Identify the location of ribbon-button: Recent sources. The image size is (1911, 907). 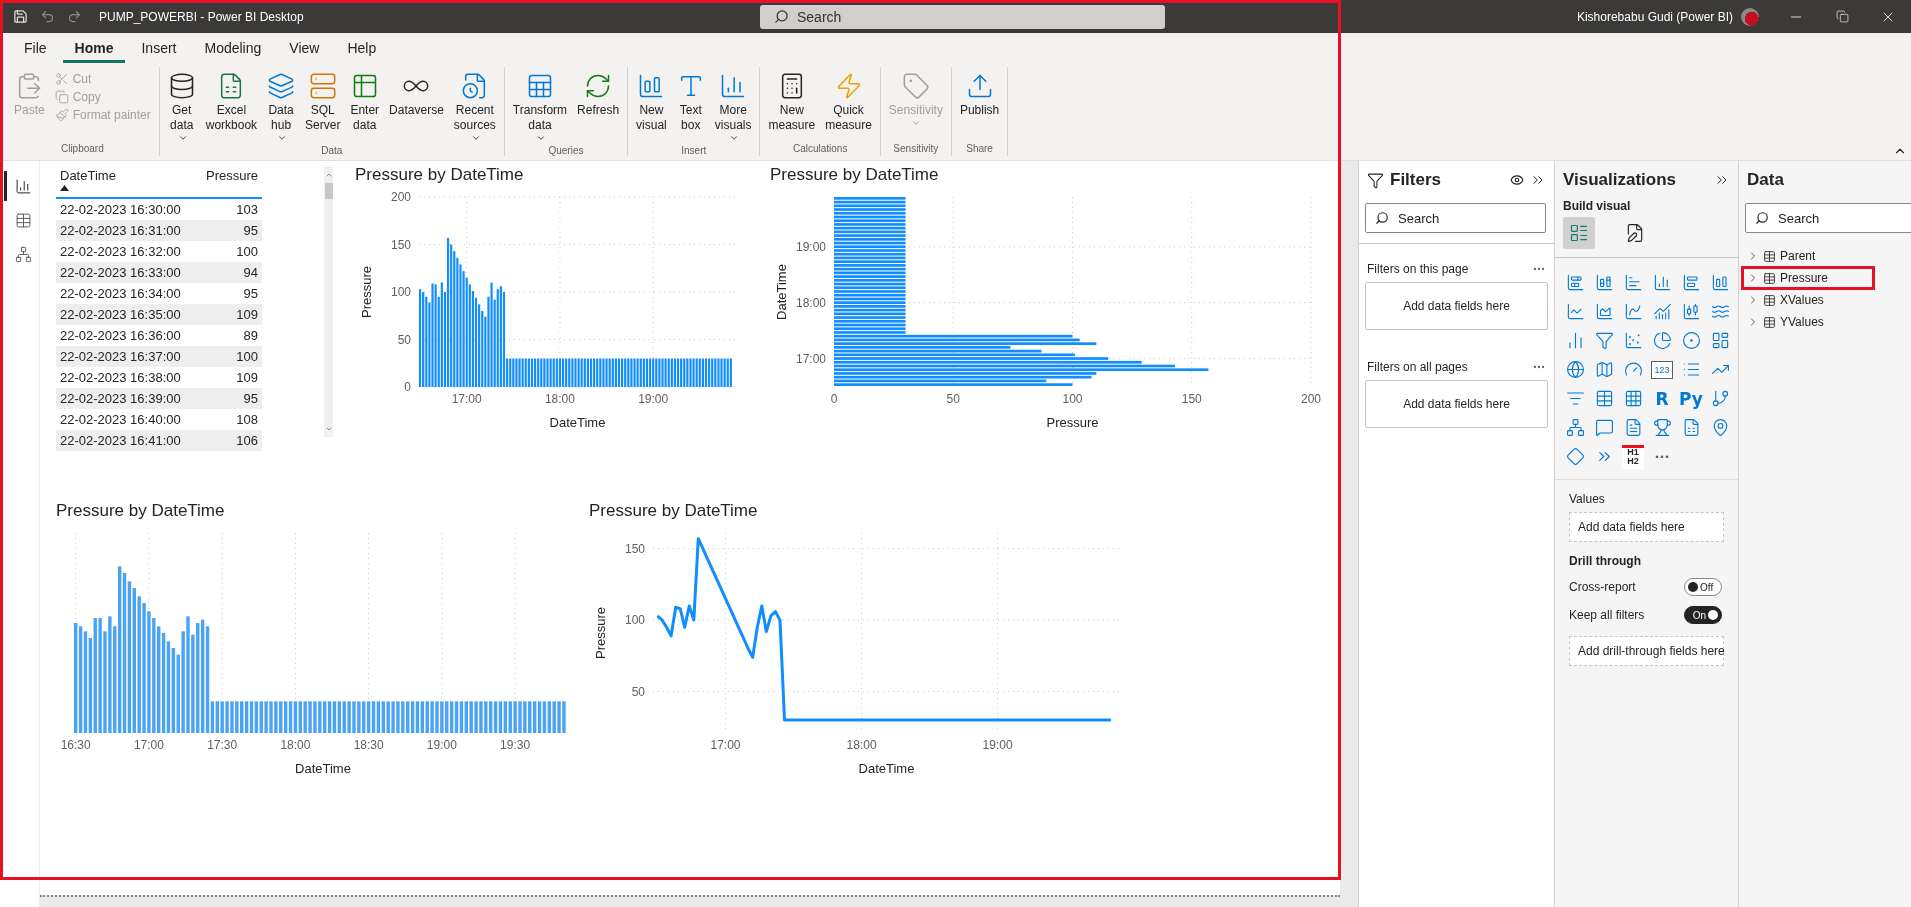
(474, 107).